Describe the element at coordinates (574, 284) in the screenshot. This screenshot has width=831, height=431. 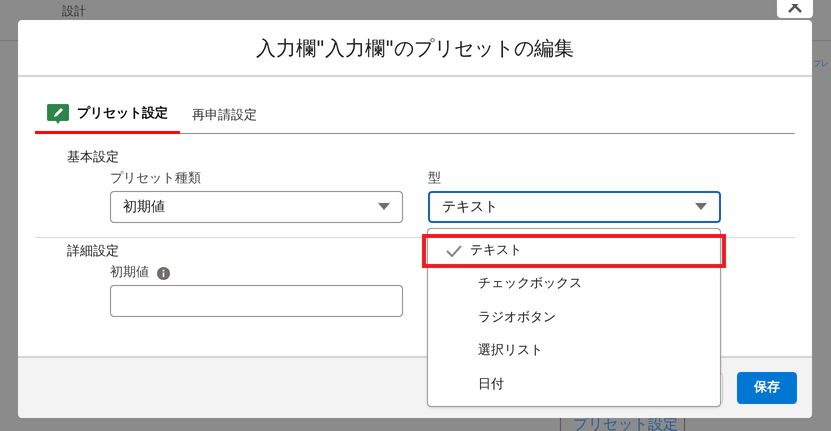
I see `dropdown-option: チェックボックス` at that location.